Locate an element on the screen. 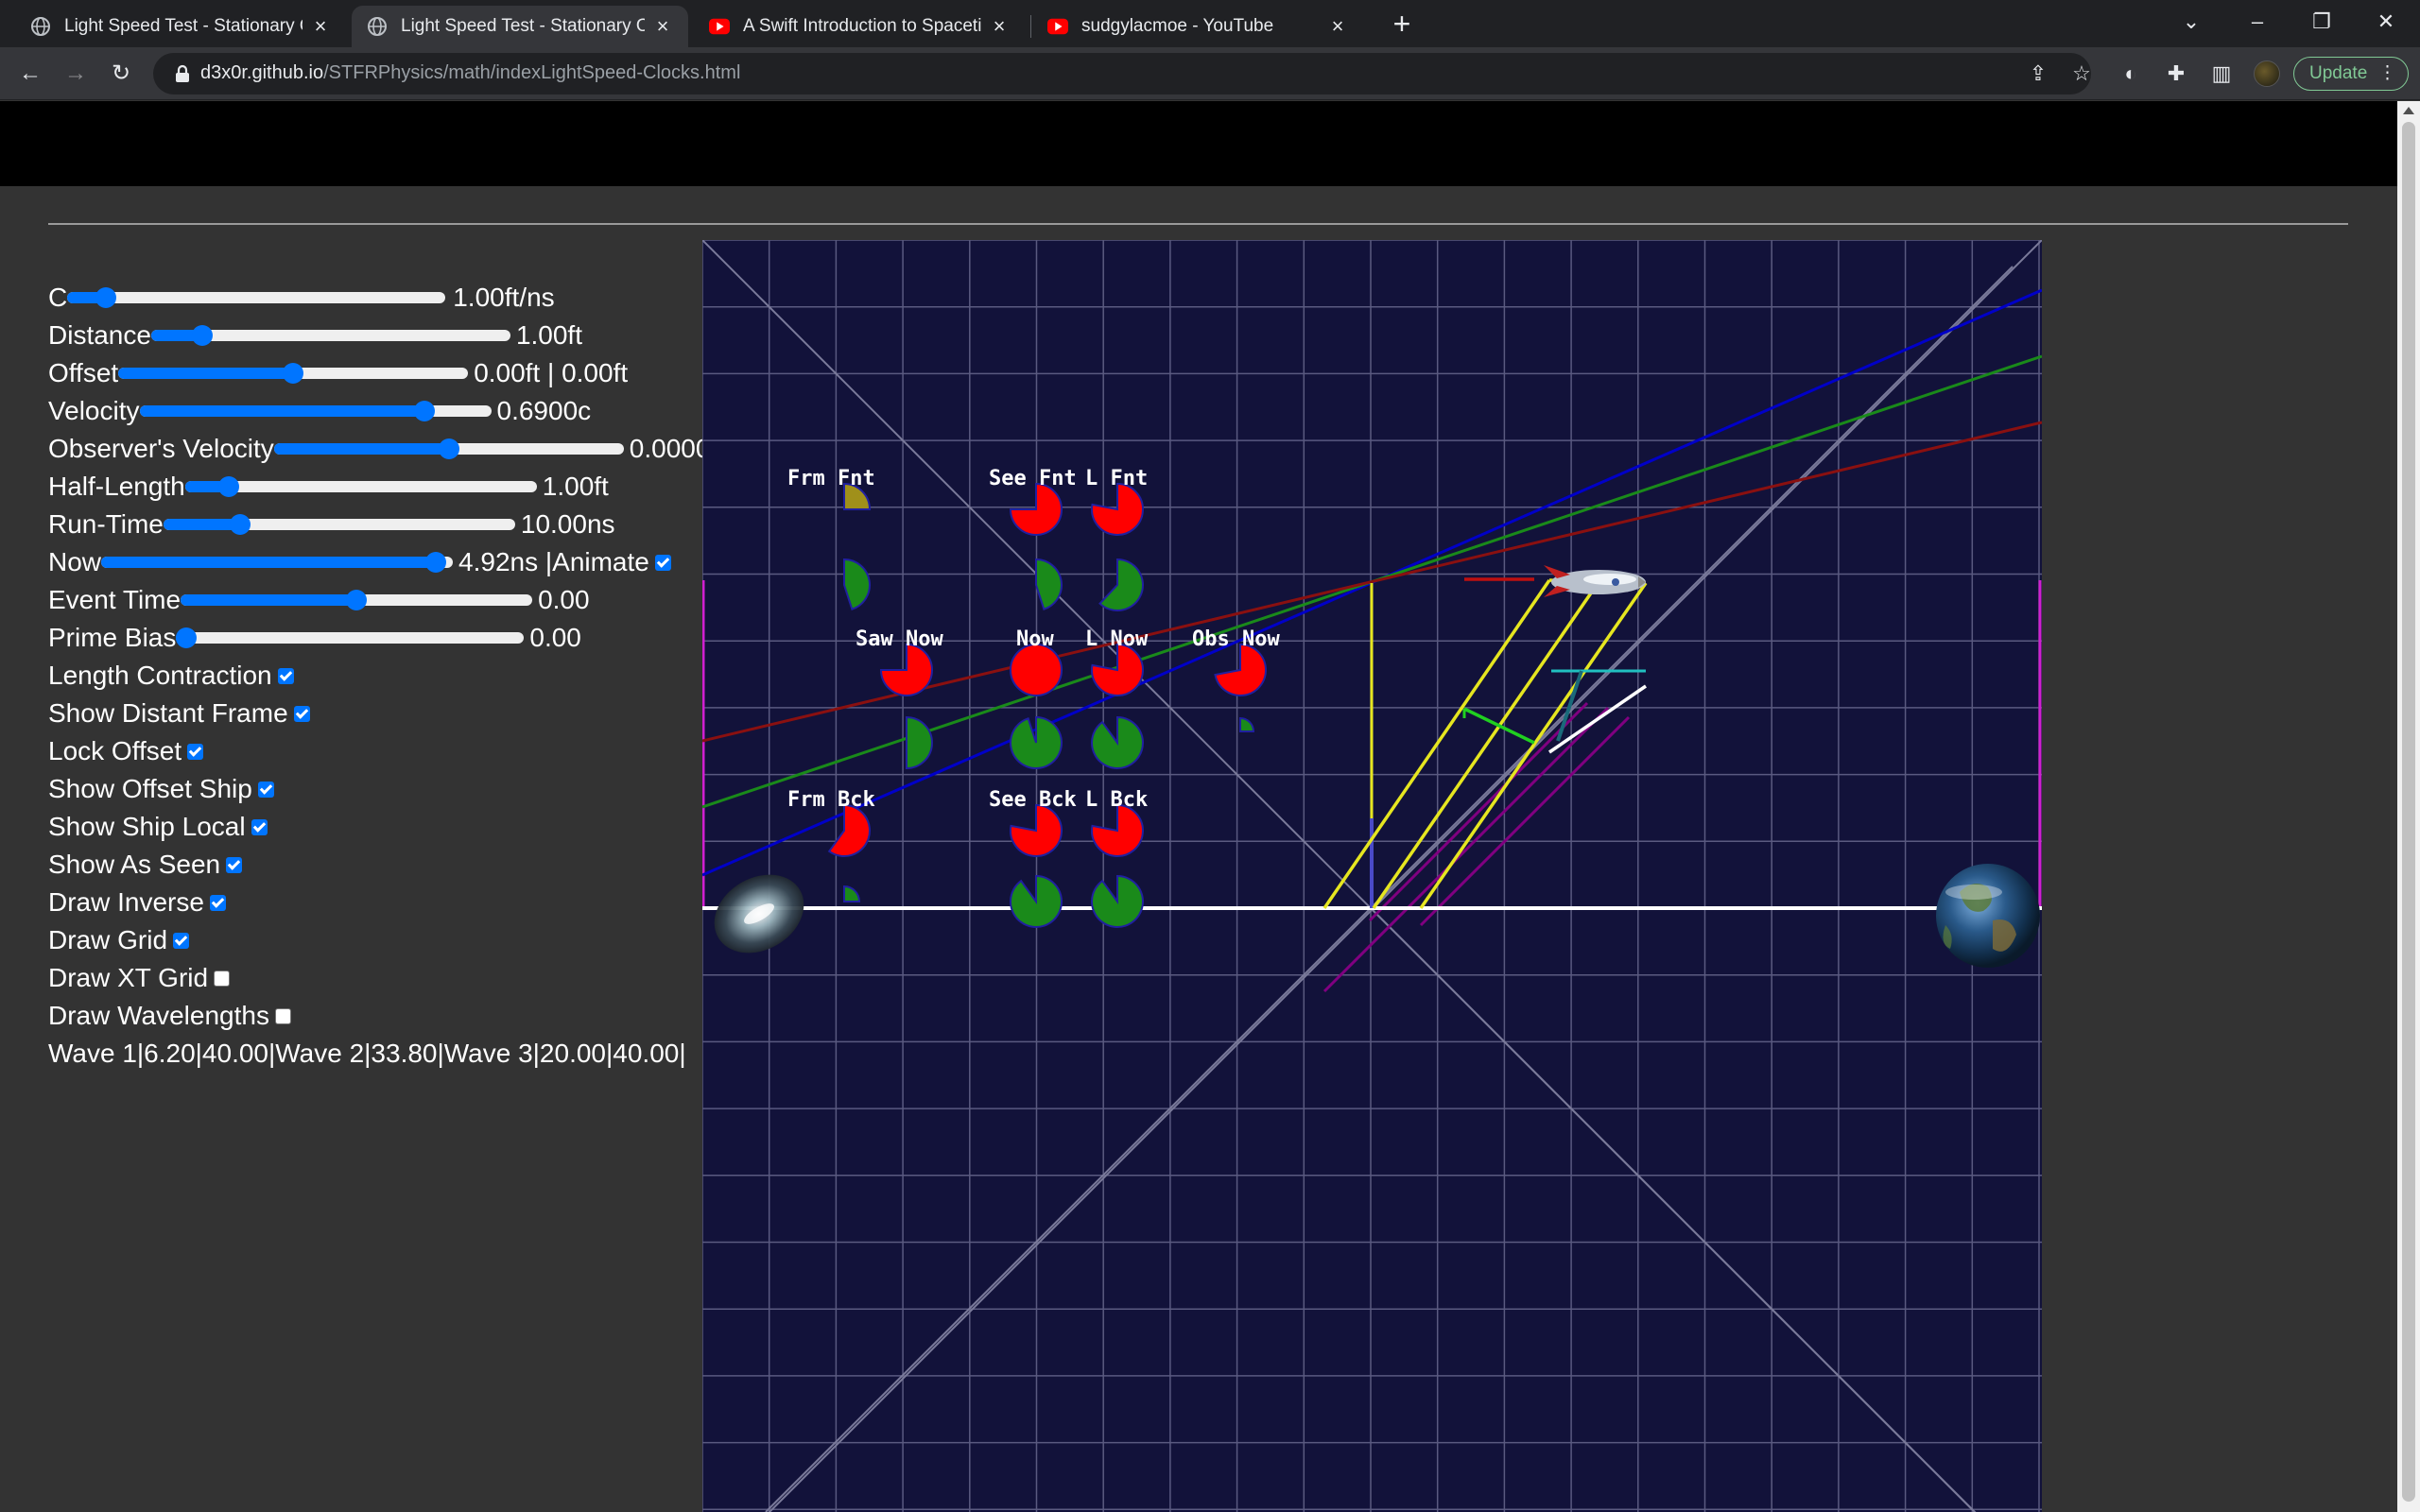 The height and width of the screenshot is (1512, 2420). tab-spacetime-video: A Swift Introduction to Spacetim × is located at coordinates (859, 26).